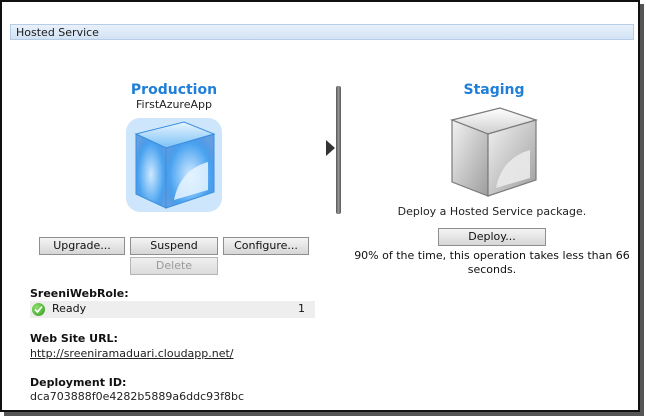  Describe the element at coordinates (174, 246) in the screenshot. I see `suspend-button: Suspend` at that location.